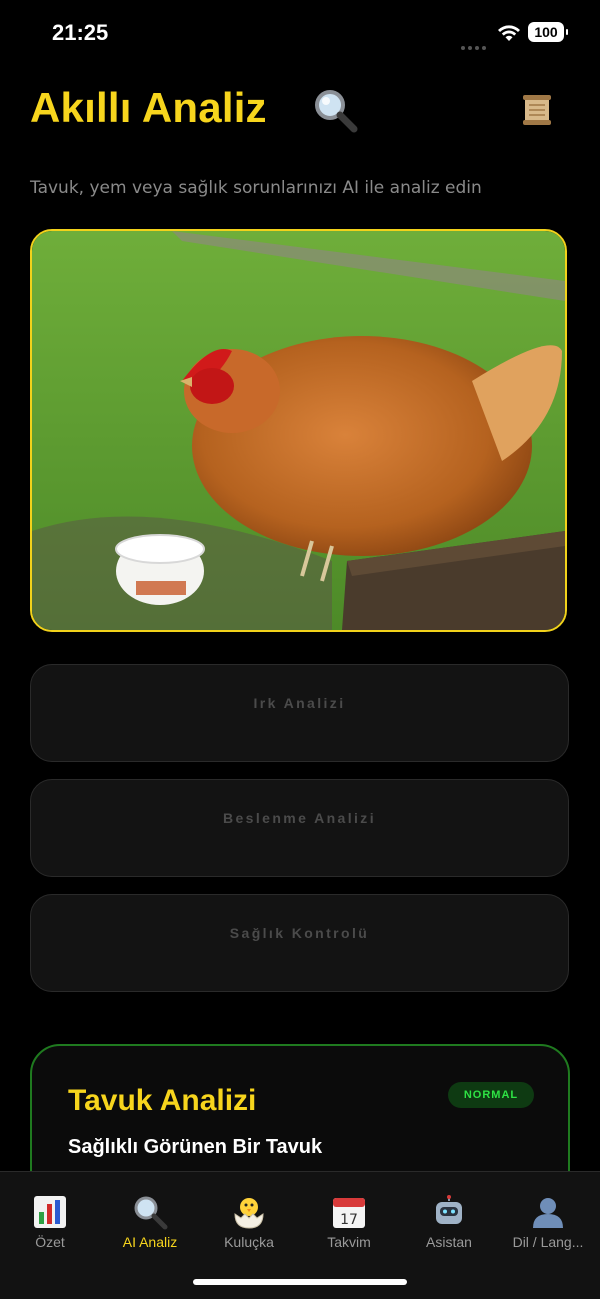 The height and width of the screenshot is (1299, 600). What do you see at coordinates (509, 33) in the screenshot?
I see `wifi-icon` at bounding box center [509, 33].